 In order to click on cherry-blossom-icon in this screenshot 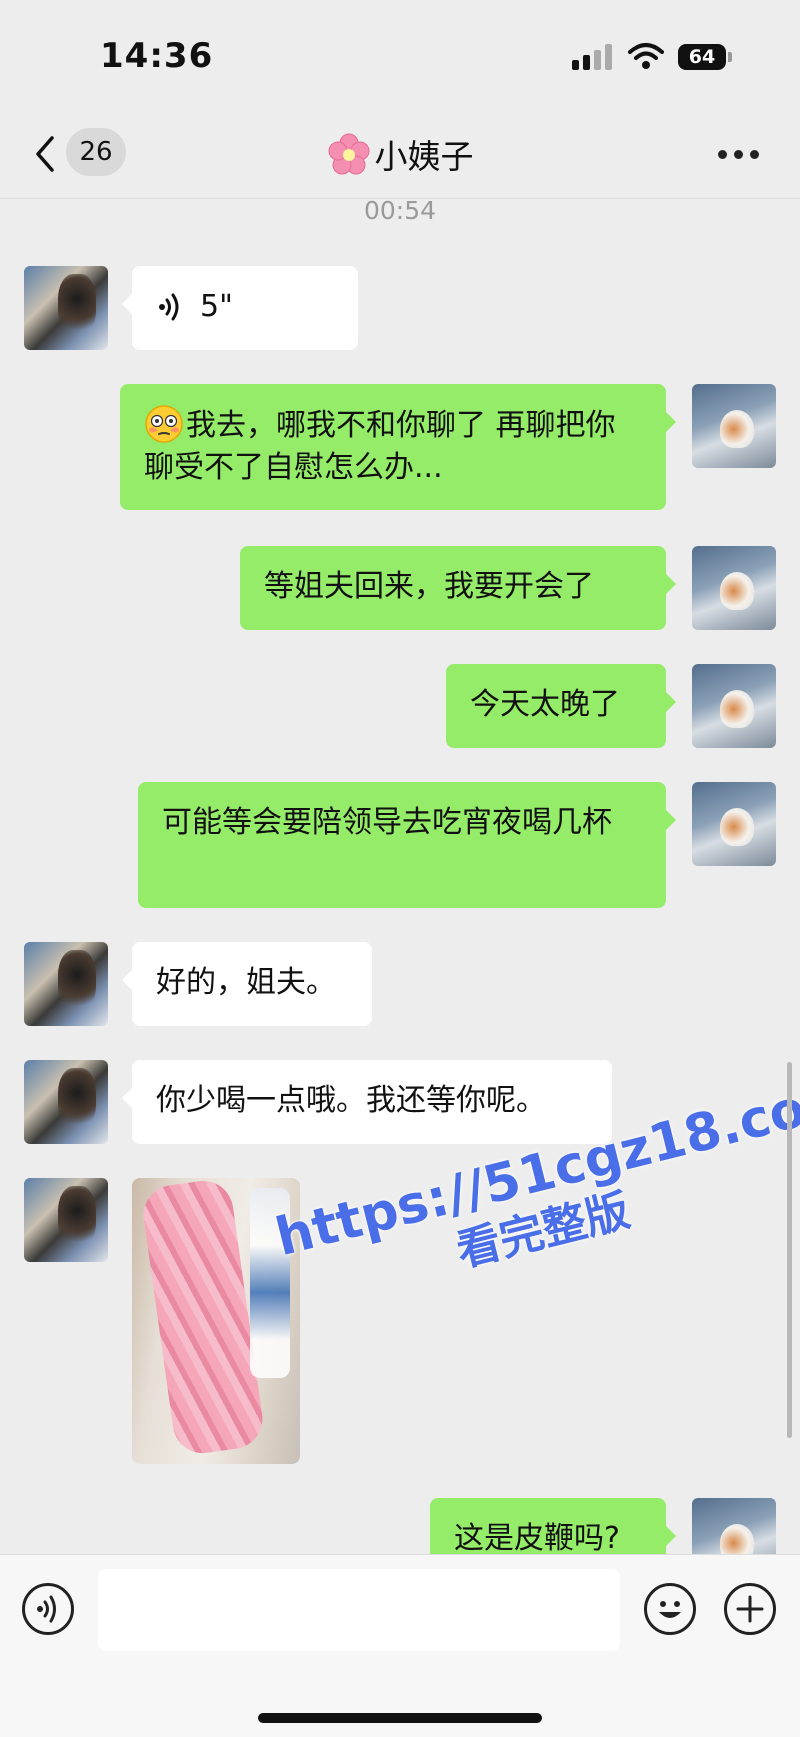, I will do `click(348, 154)`.